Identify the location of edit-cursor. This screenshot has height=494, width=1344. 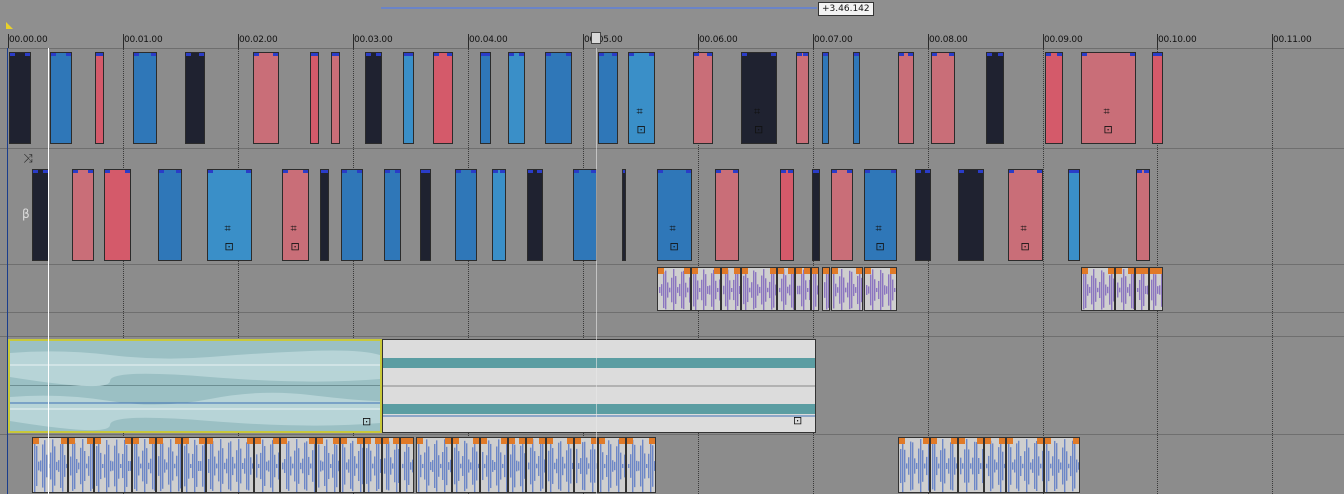
(48, 271).